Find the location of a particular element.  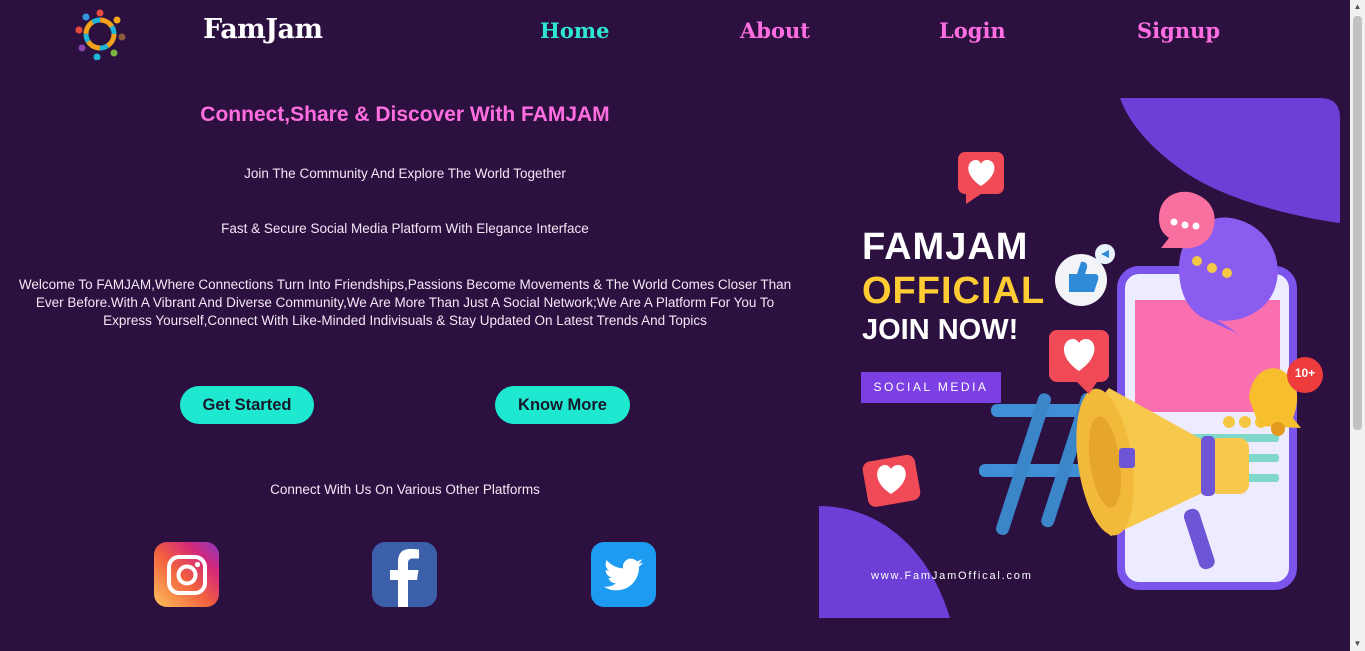

brand-name: FamJam is located at coordinates (263, 29).